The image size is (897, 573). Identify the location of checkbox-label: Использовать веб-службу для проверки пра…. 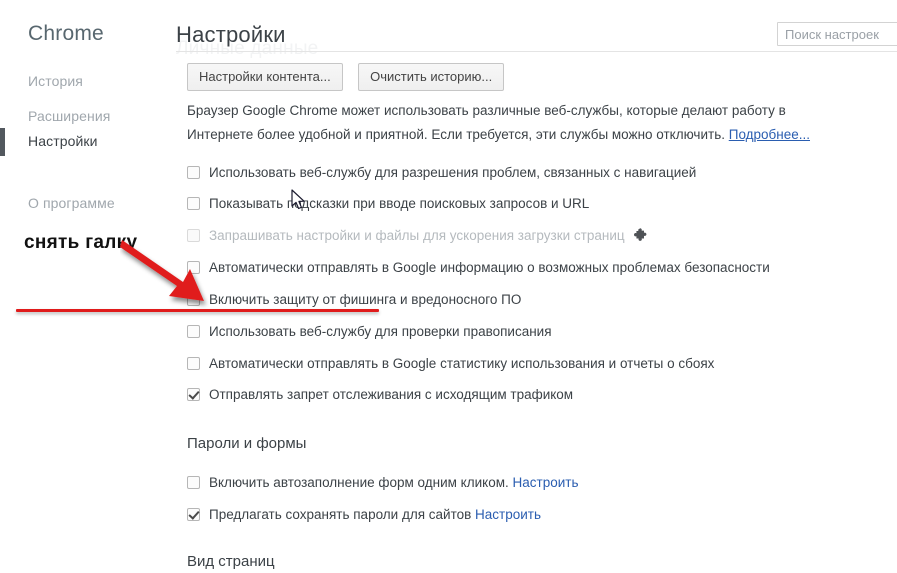
(380, 331).